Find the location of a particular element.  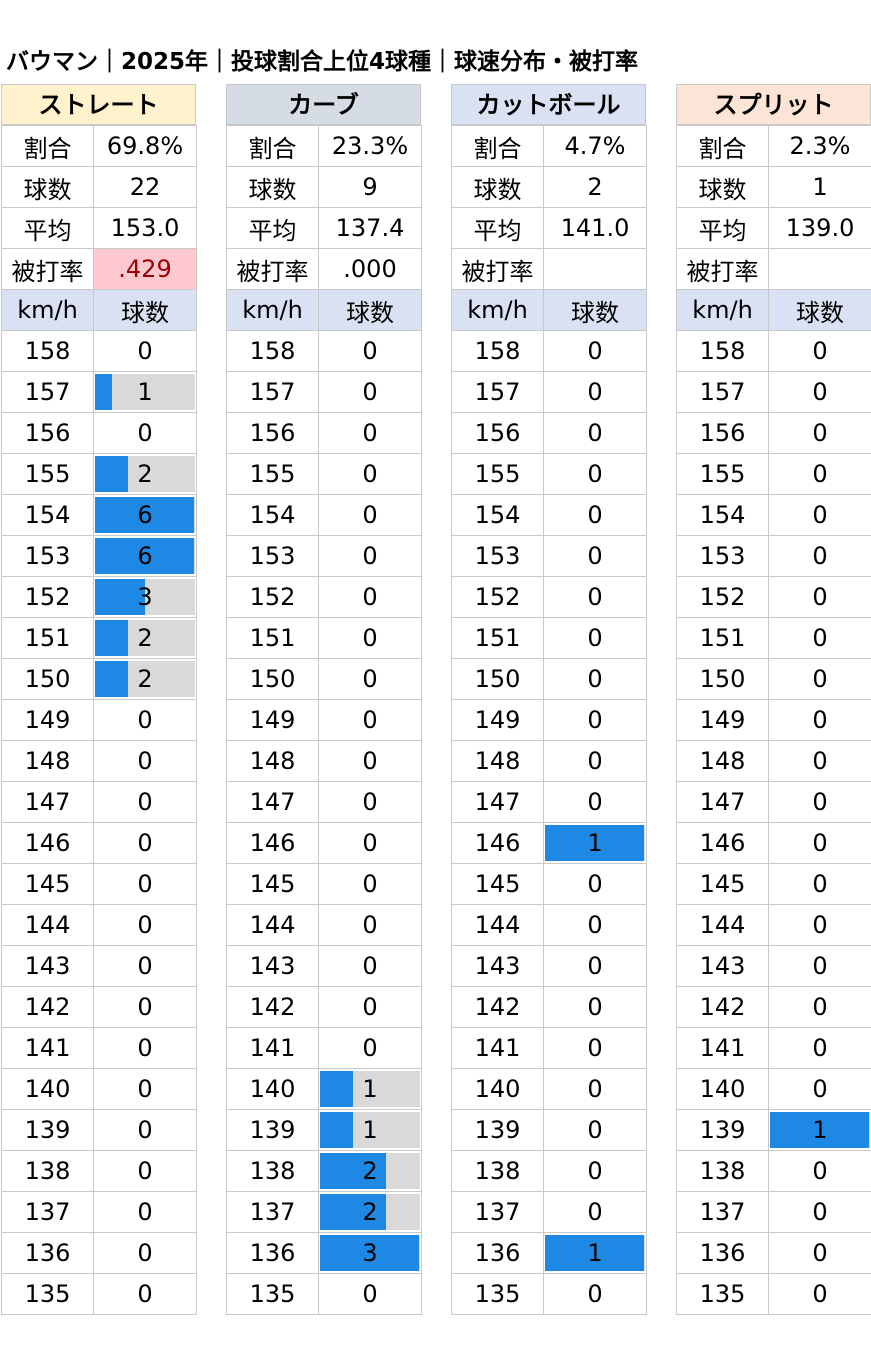

value-text: 2 is located at coordinates (370, 1171).